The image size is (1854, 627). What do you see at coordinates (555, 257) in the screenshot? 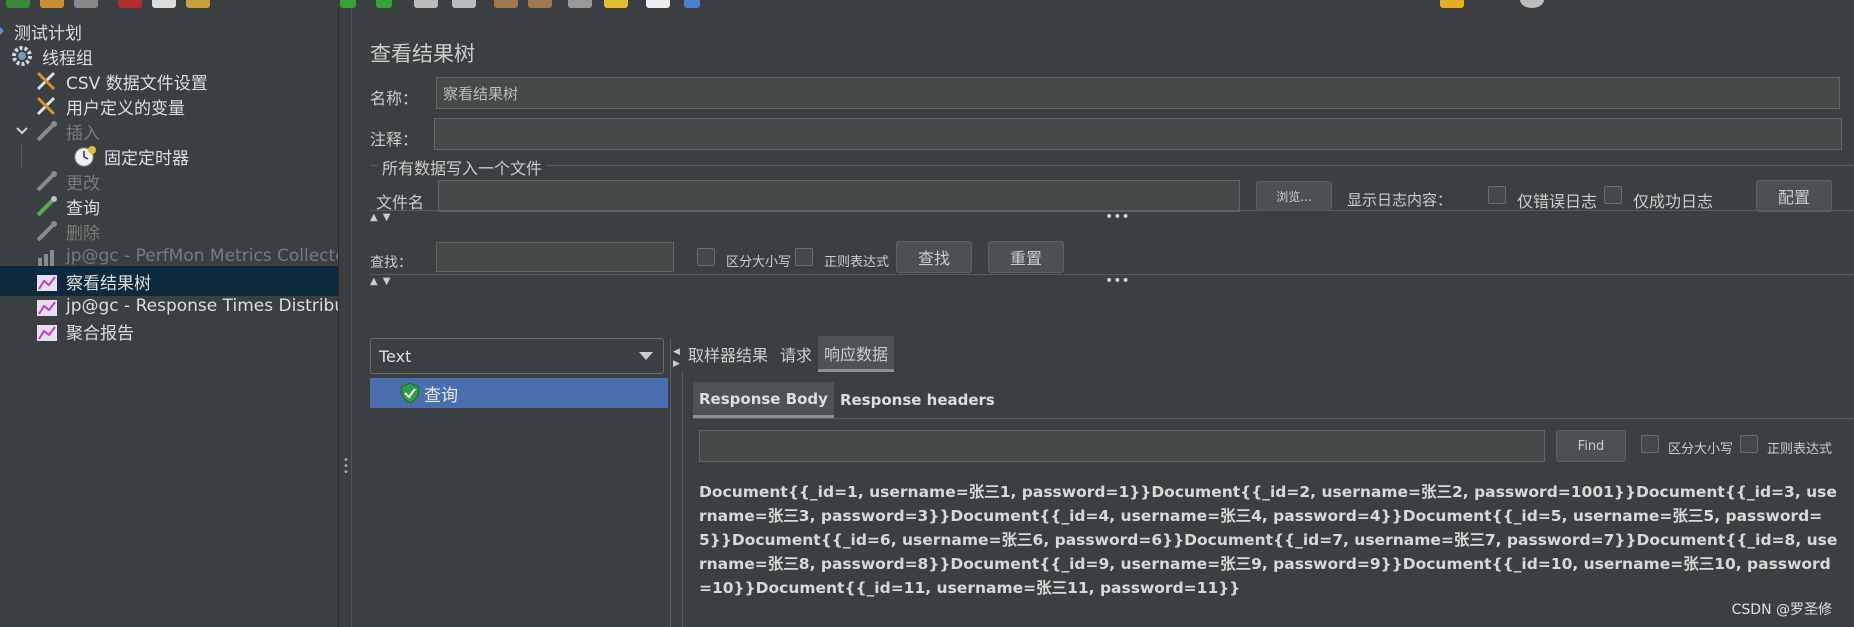
I see `search-input` at bounding box center [555, 257].